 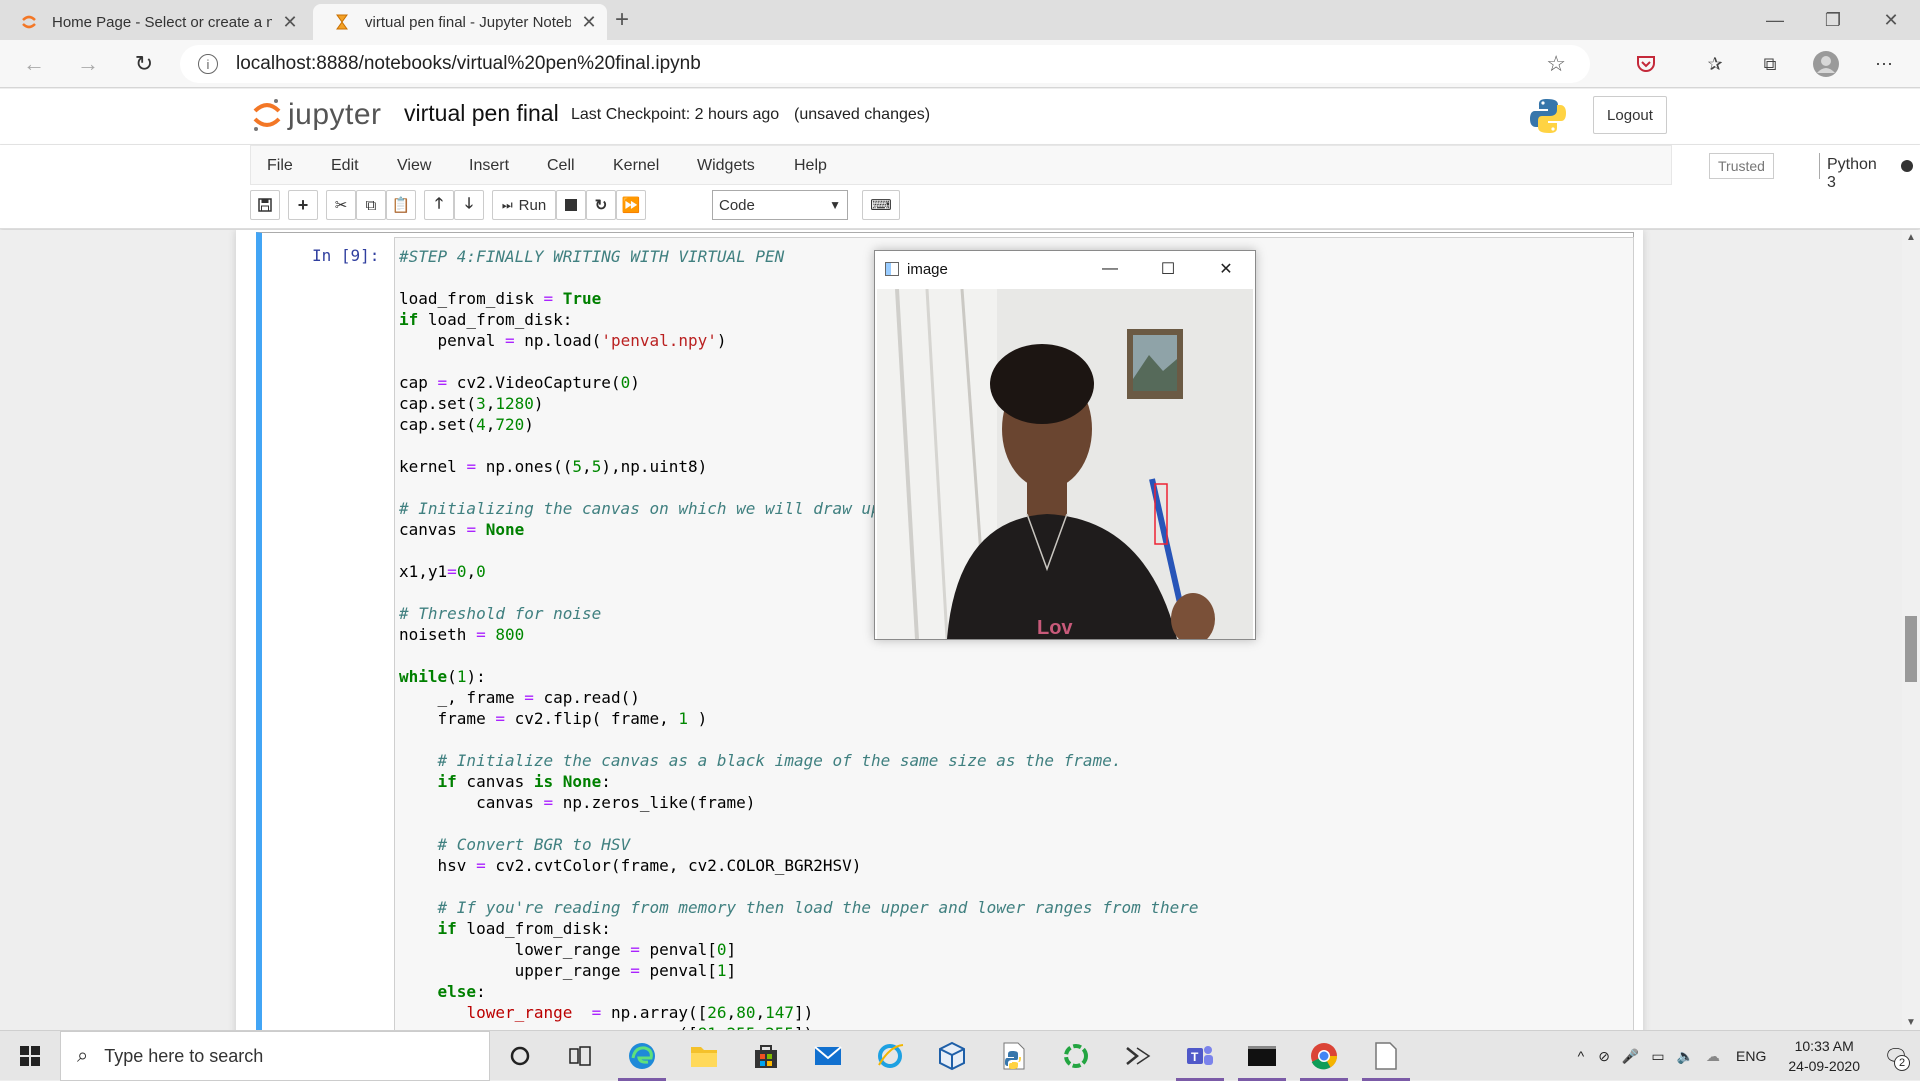 I want to click on back-arrow-icon: ←, so click(x=34, y=64).